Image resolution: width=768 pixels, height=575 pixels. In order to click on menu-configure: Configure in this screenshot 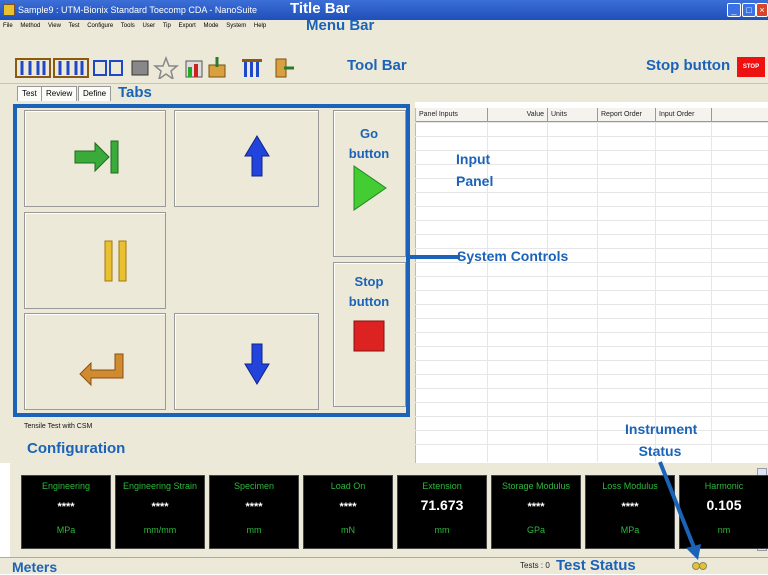, I will do `click(100, 26)`.